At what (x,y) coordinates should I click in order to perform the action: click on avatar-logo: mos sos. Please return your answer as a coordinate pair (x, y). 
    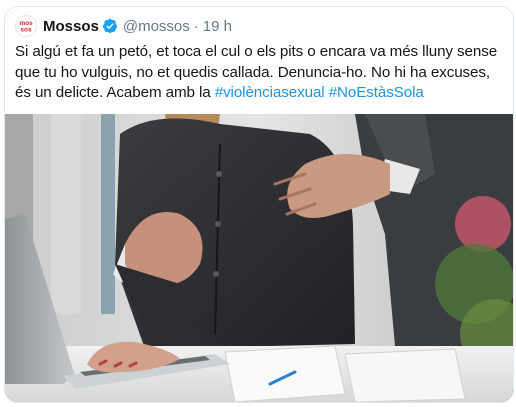
    Looking at the image, I should click on (26, 27).